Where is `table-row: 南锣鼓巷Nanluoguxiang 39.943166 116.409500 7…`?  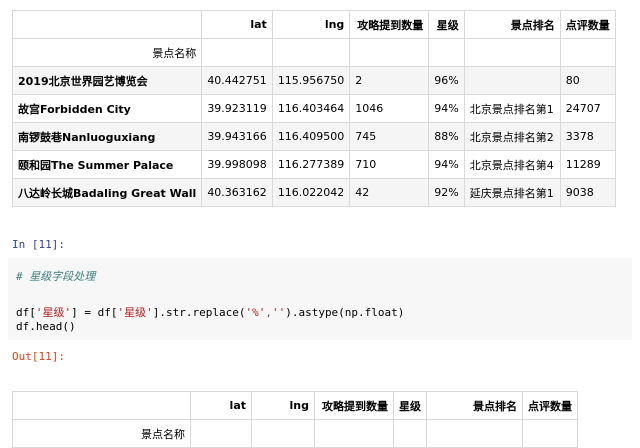
table-row: 南锣鼓巷Nanluoguxiang 39.943166 116.409500 7… is located at coordinates (313, 136).